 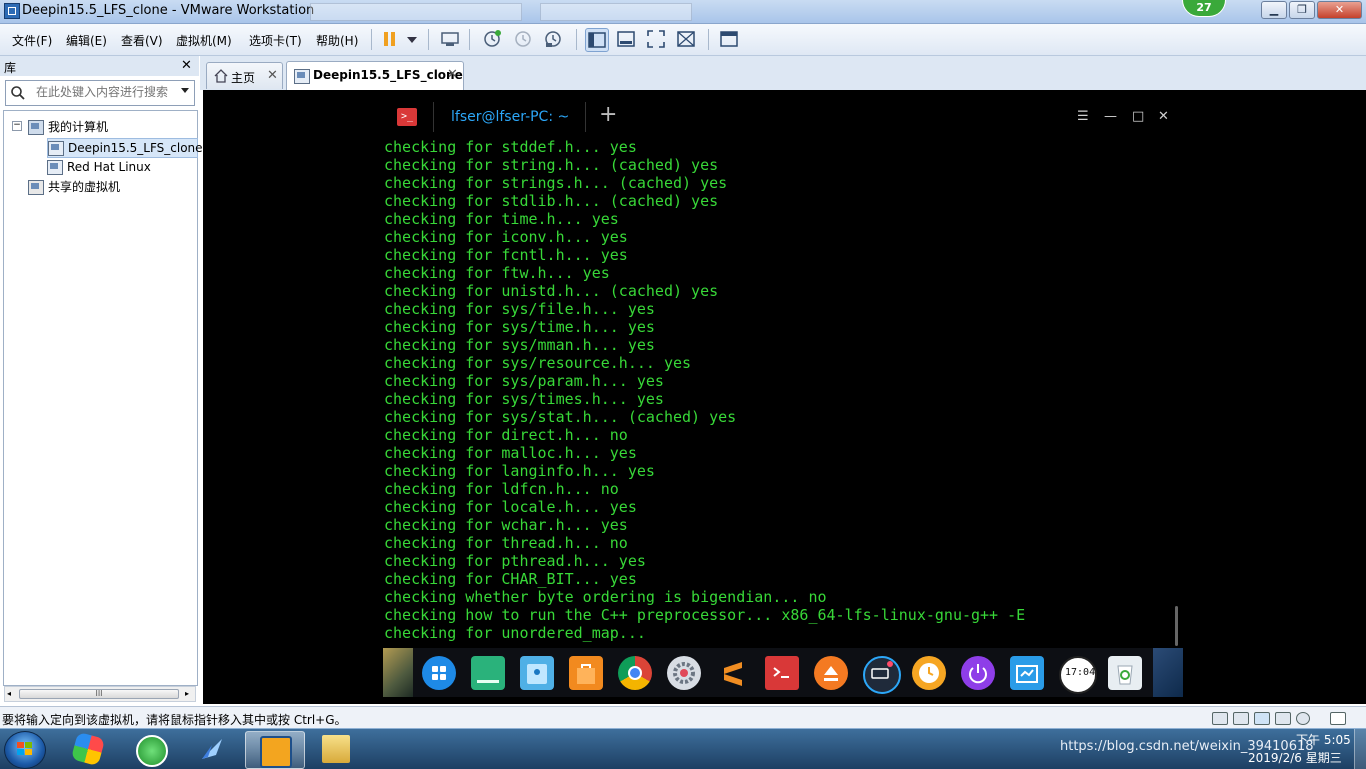 I want to click on vm-running-icon, so click(x=56, y=148).